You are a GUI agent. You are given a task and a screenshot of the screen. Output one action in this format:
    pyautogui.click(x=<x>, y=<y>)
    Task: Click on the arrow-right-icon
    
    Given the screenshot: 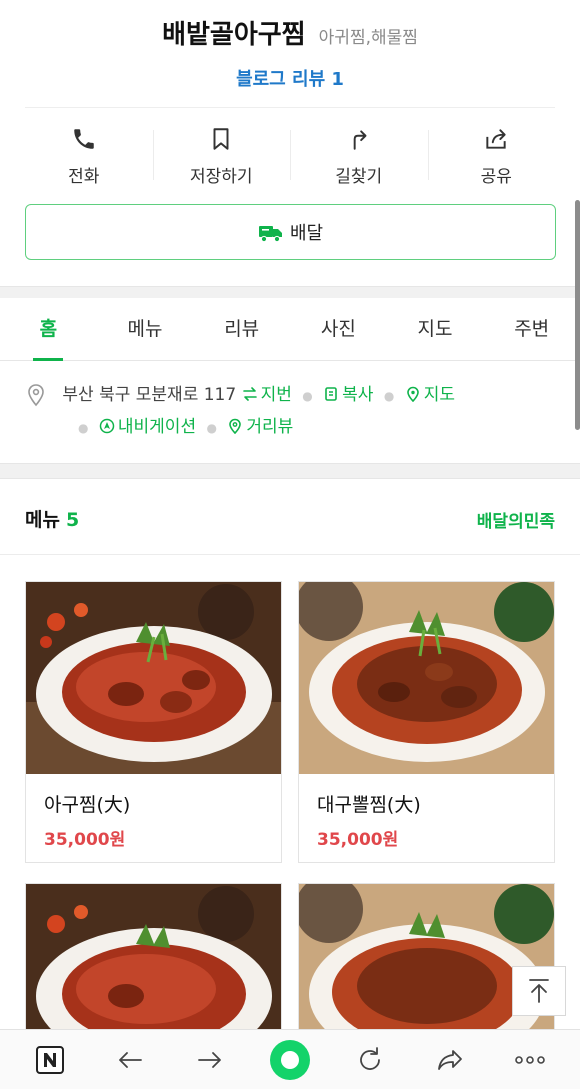 What is the action you would take?
    pyautogui.click(x=209, y=1059)
    